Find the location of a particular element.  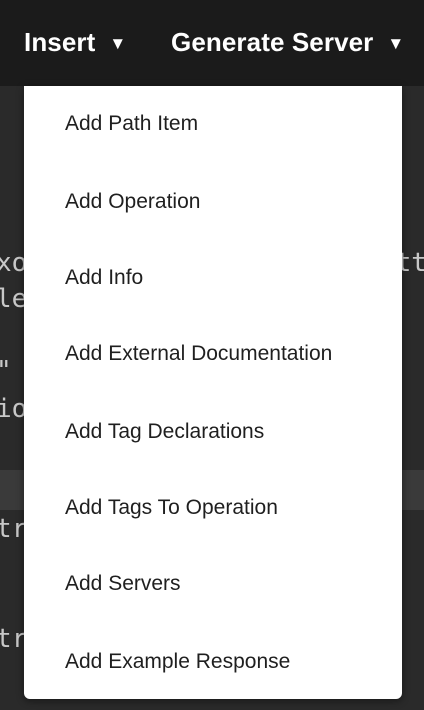

insert-menu-button: Insert ▼ is located at coordinates (75, 42).